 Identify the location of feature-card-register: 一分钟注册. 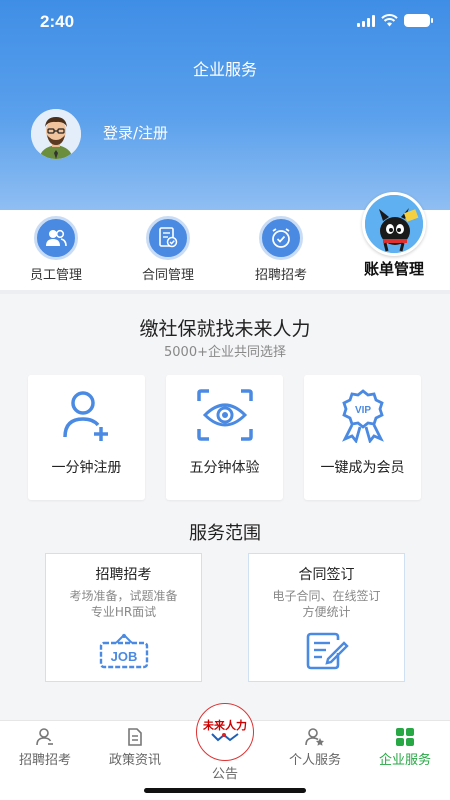
(86, 437).